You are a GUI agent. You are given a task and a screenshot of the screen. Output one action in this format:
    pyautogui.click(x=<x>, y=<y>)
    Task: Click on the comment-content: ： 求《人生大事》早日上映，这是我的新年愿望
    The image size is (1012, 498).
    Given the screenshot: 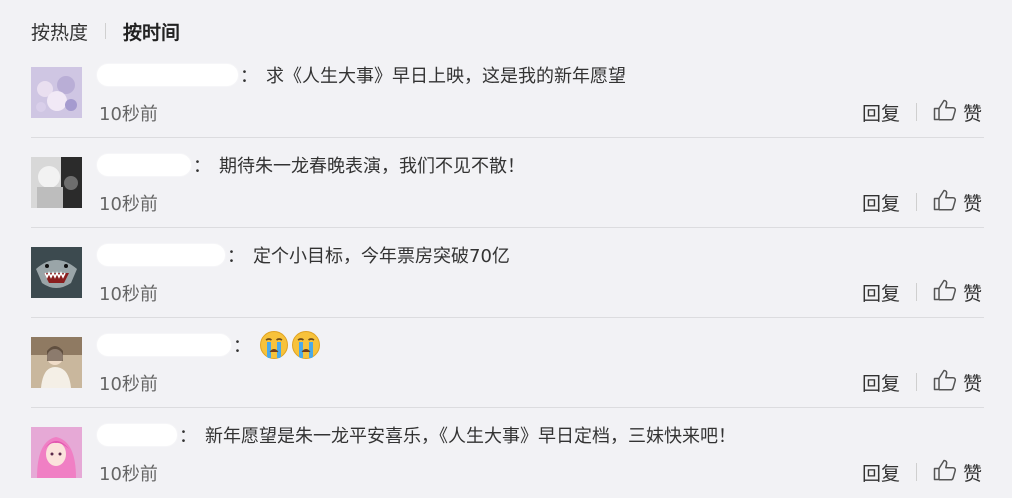 What is the action you would take?
    pyautogui.click(x=361, y=75)
    